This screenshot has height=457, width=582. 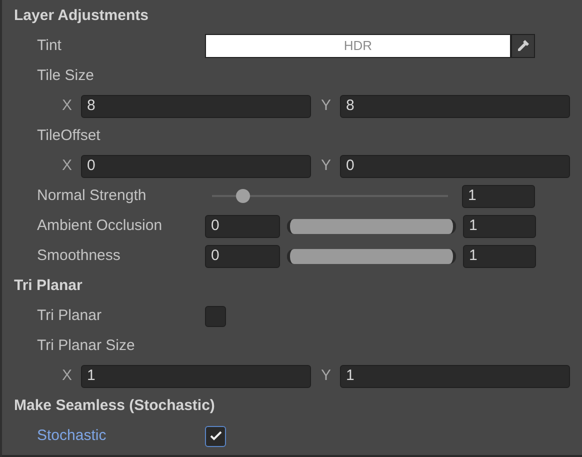 I want to click on checkmark-icon, so click(x=216, y=436).